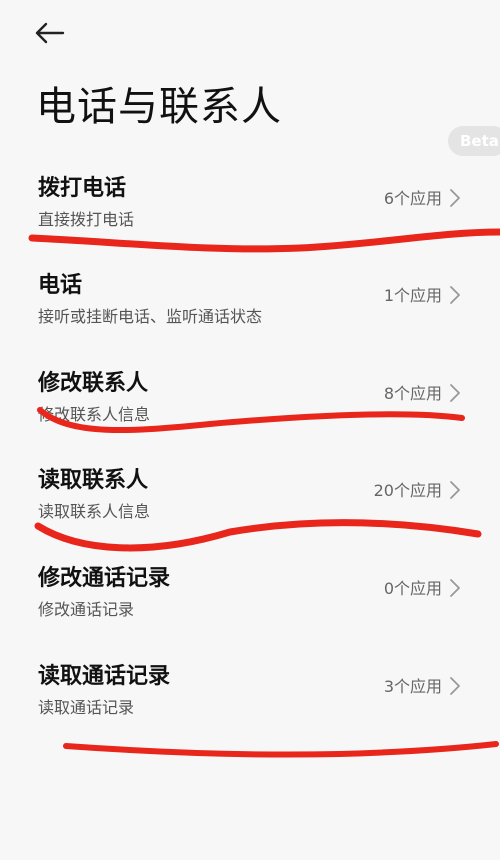  I want to click on item-app-count: 6个应用, so click(412, 198).